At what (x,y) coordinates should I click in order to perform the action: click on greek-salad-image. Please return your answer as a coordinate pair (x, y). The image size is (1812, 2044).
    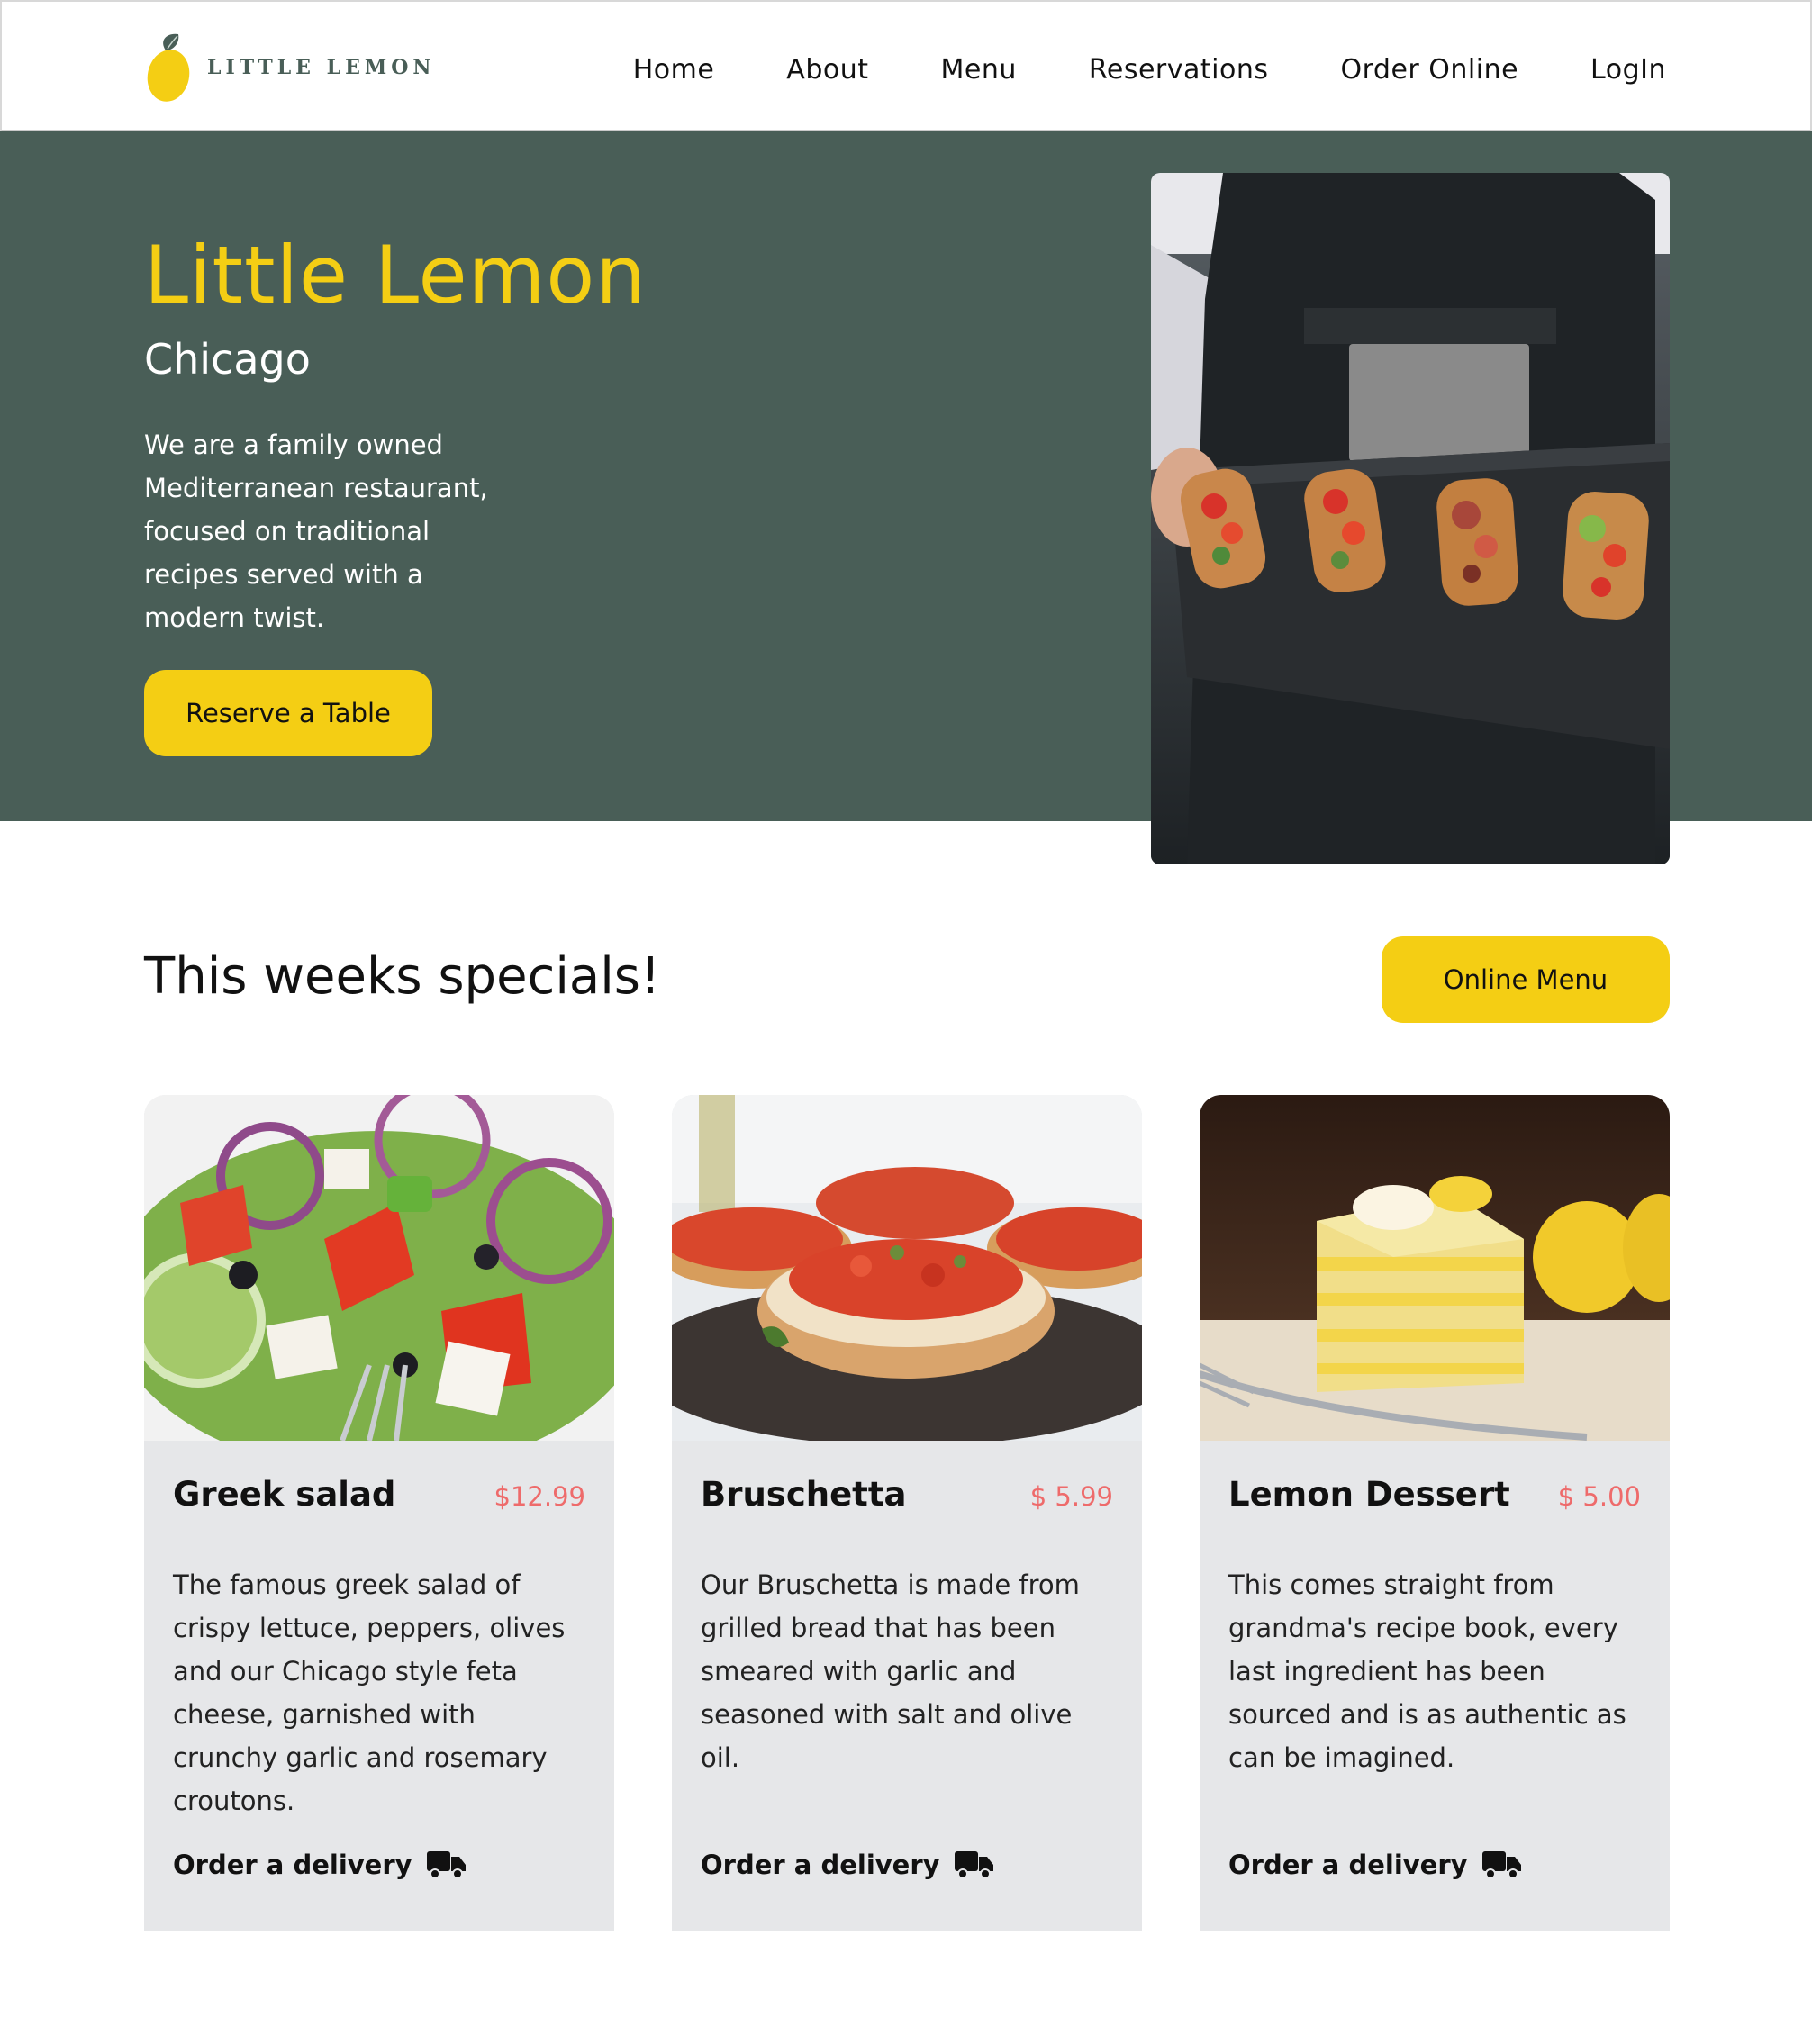
    Looking at the image, I should click on (379, 1268).